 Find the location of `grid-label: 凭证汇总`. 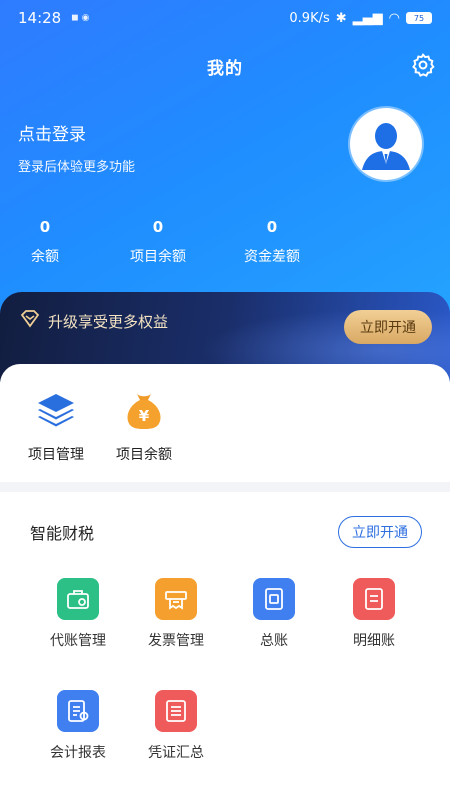

grid-label: 凭证汇总 is located at coordinates (176, 753).